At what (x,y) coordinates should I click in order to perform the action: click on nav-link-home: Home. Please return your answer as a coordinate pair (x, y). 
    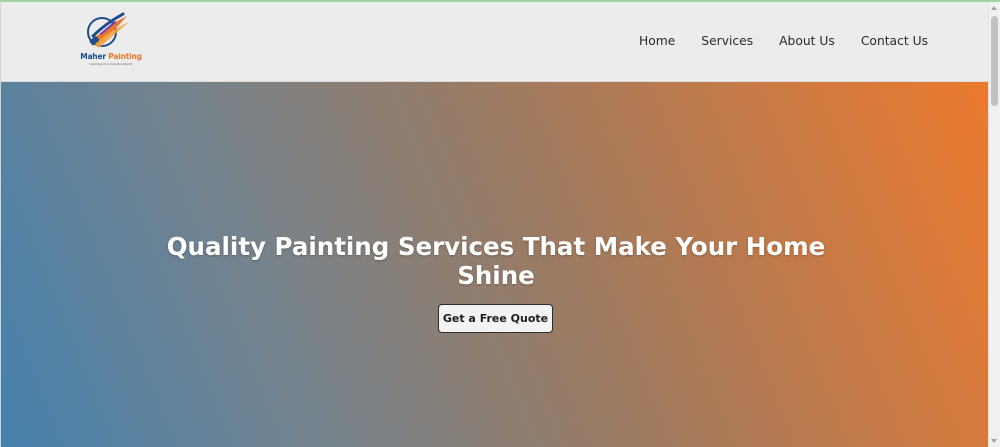
    Looking at the image, I should click on (657, 41).